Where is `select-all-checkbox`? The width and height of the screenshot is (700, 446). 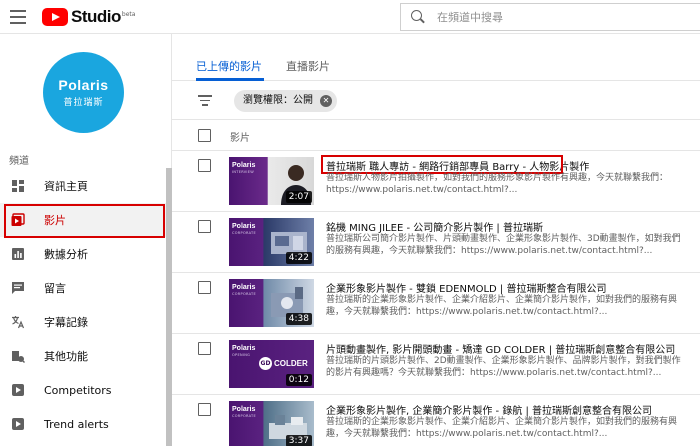
select-all-checkbox is located at coordinates (204, 135).